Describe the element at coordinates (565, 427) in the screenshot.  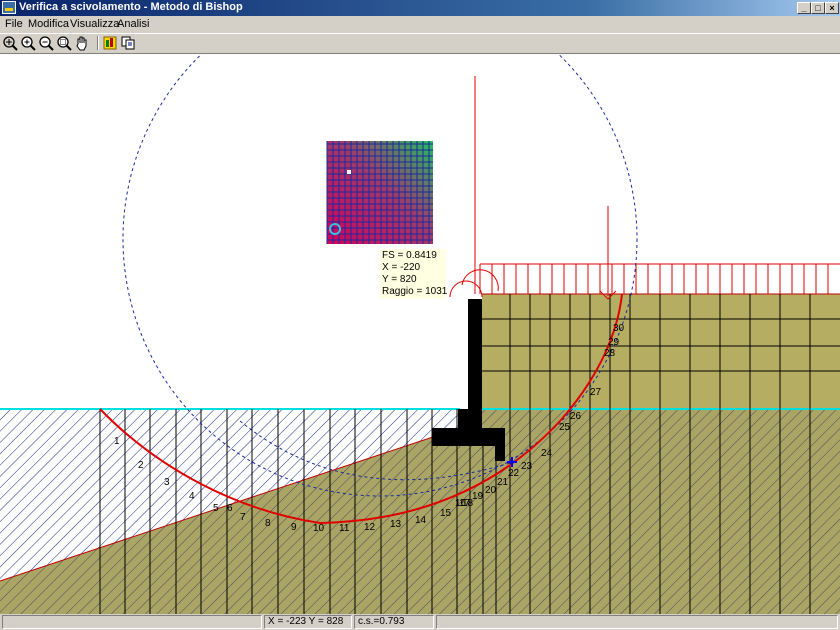
I see `slice-label: 25` at that location.